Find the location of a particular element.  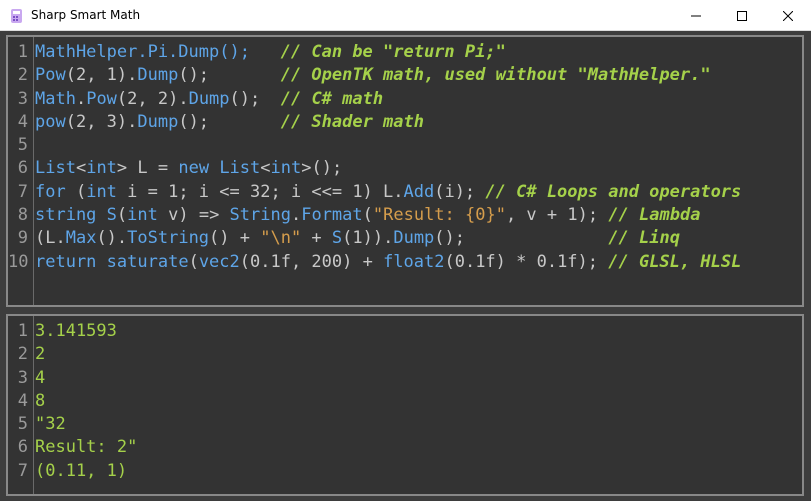

output-text: 2 is located at coordinates (40, 354).